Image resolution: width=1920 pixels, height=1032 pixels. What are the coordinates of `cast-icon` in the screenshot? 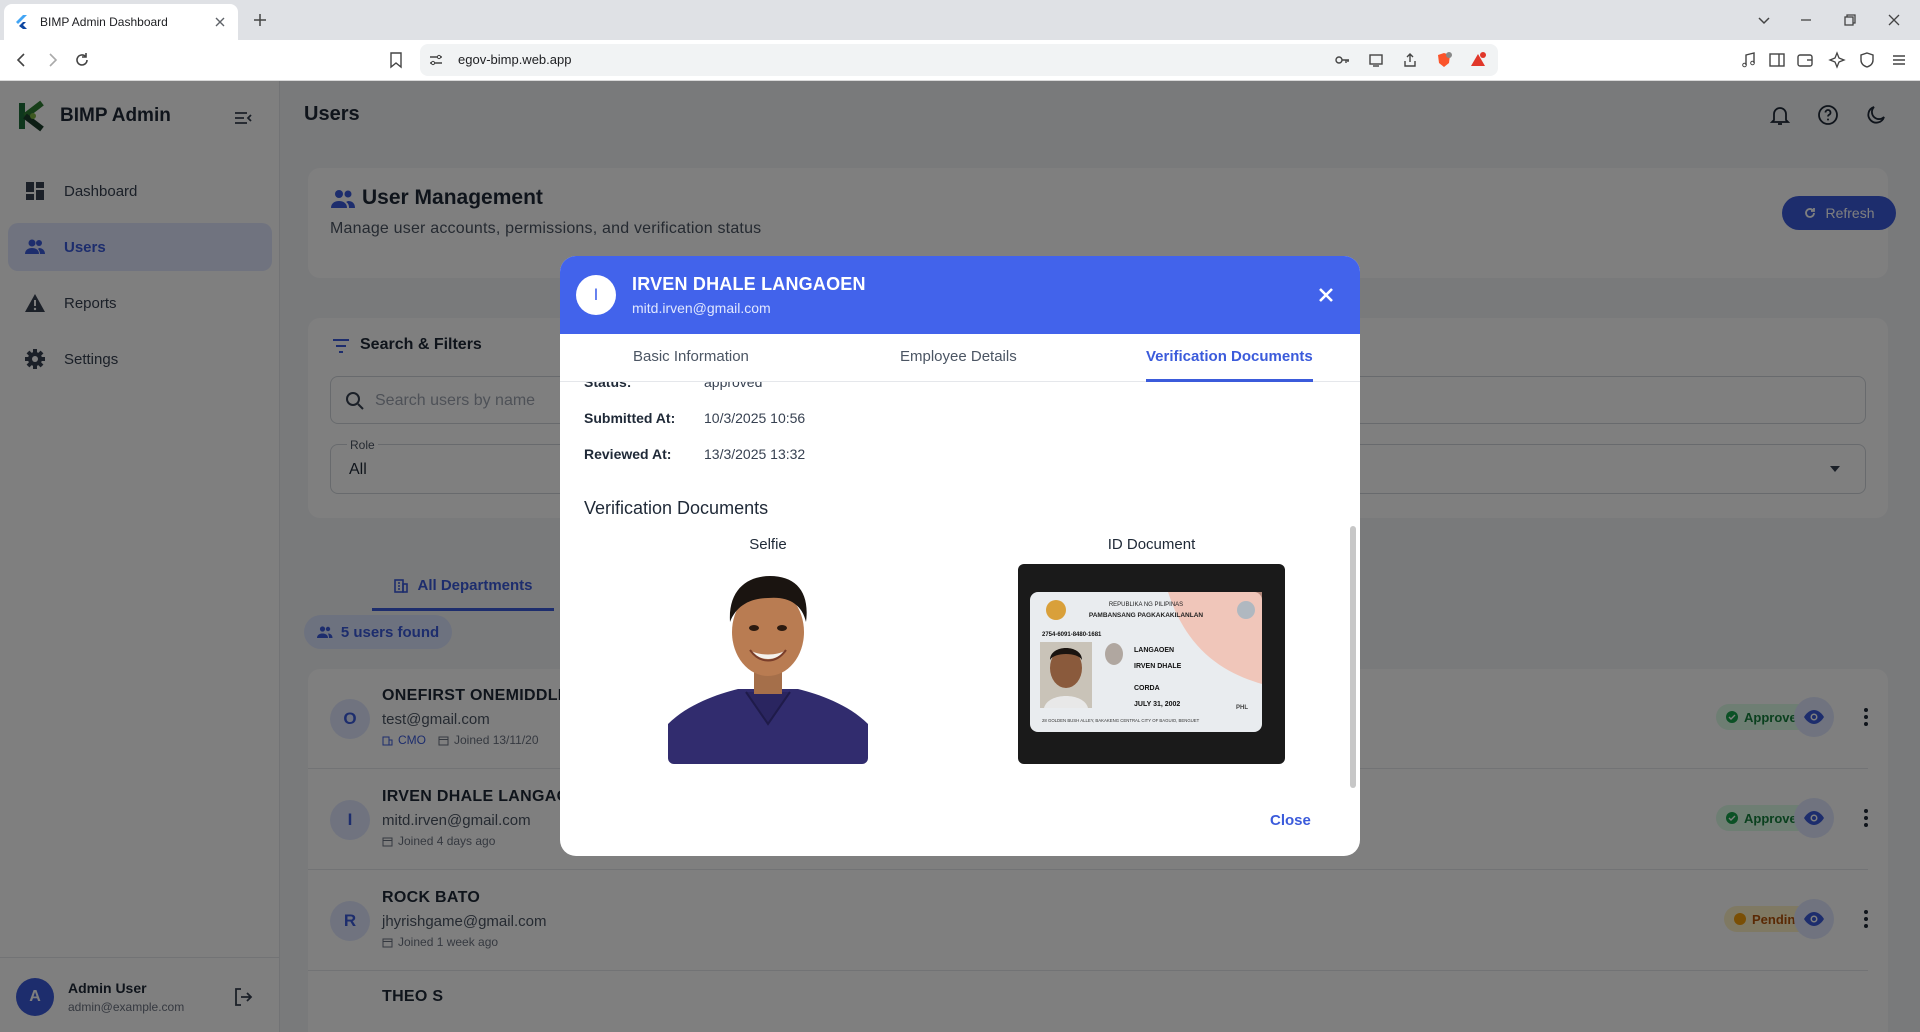 It's located at (1376, 60).